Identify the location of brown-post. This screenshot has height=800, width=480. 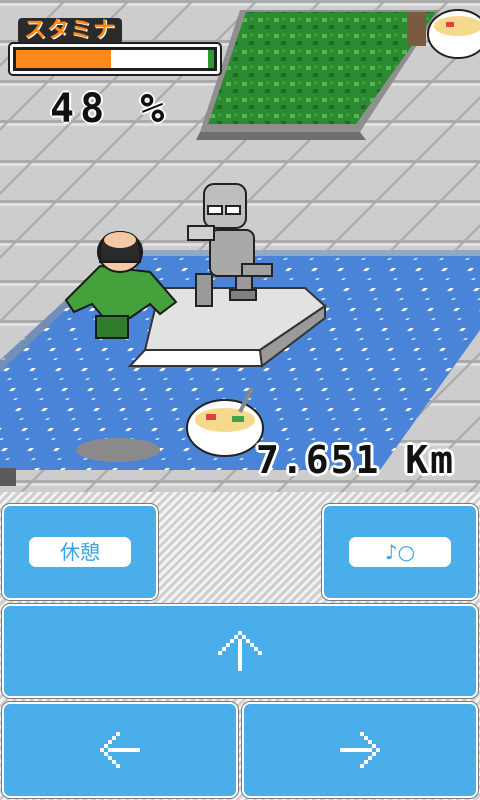
(417, 29).